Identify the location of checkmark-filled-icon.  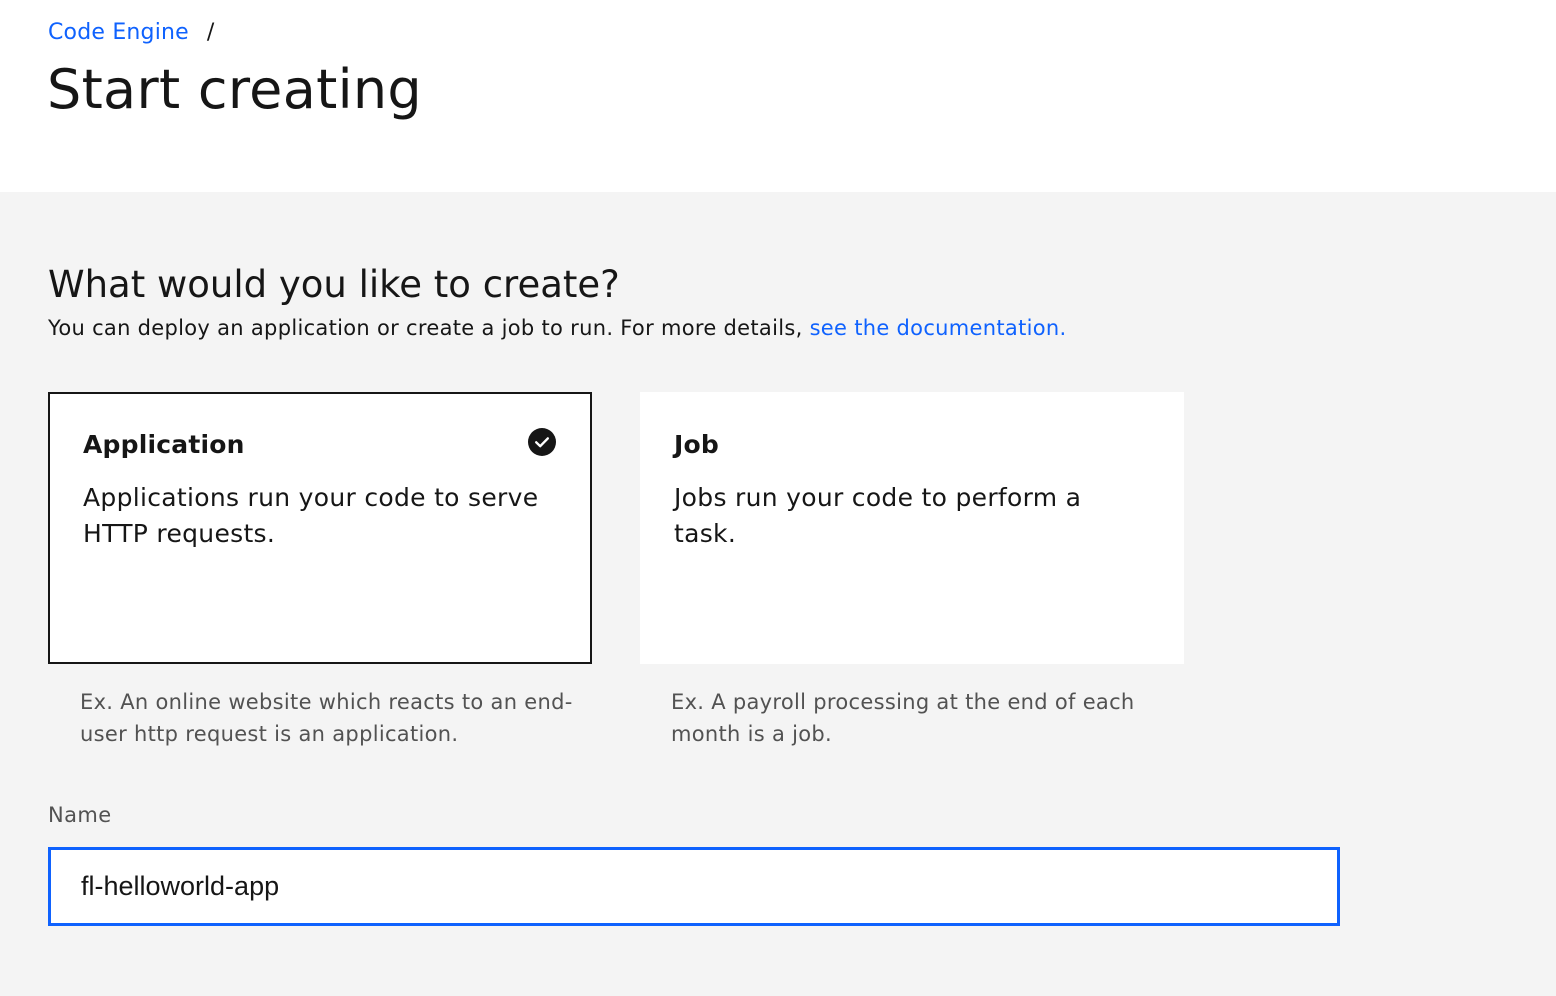
(542, 442).